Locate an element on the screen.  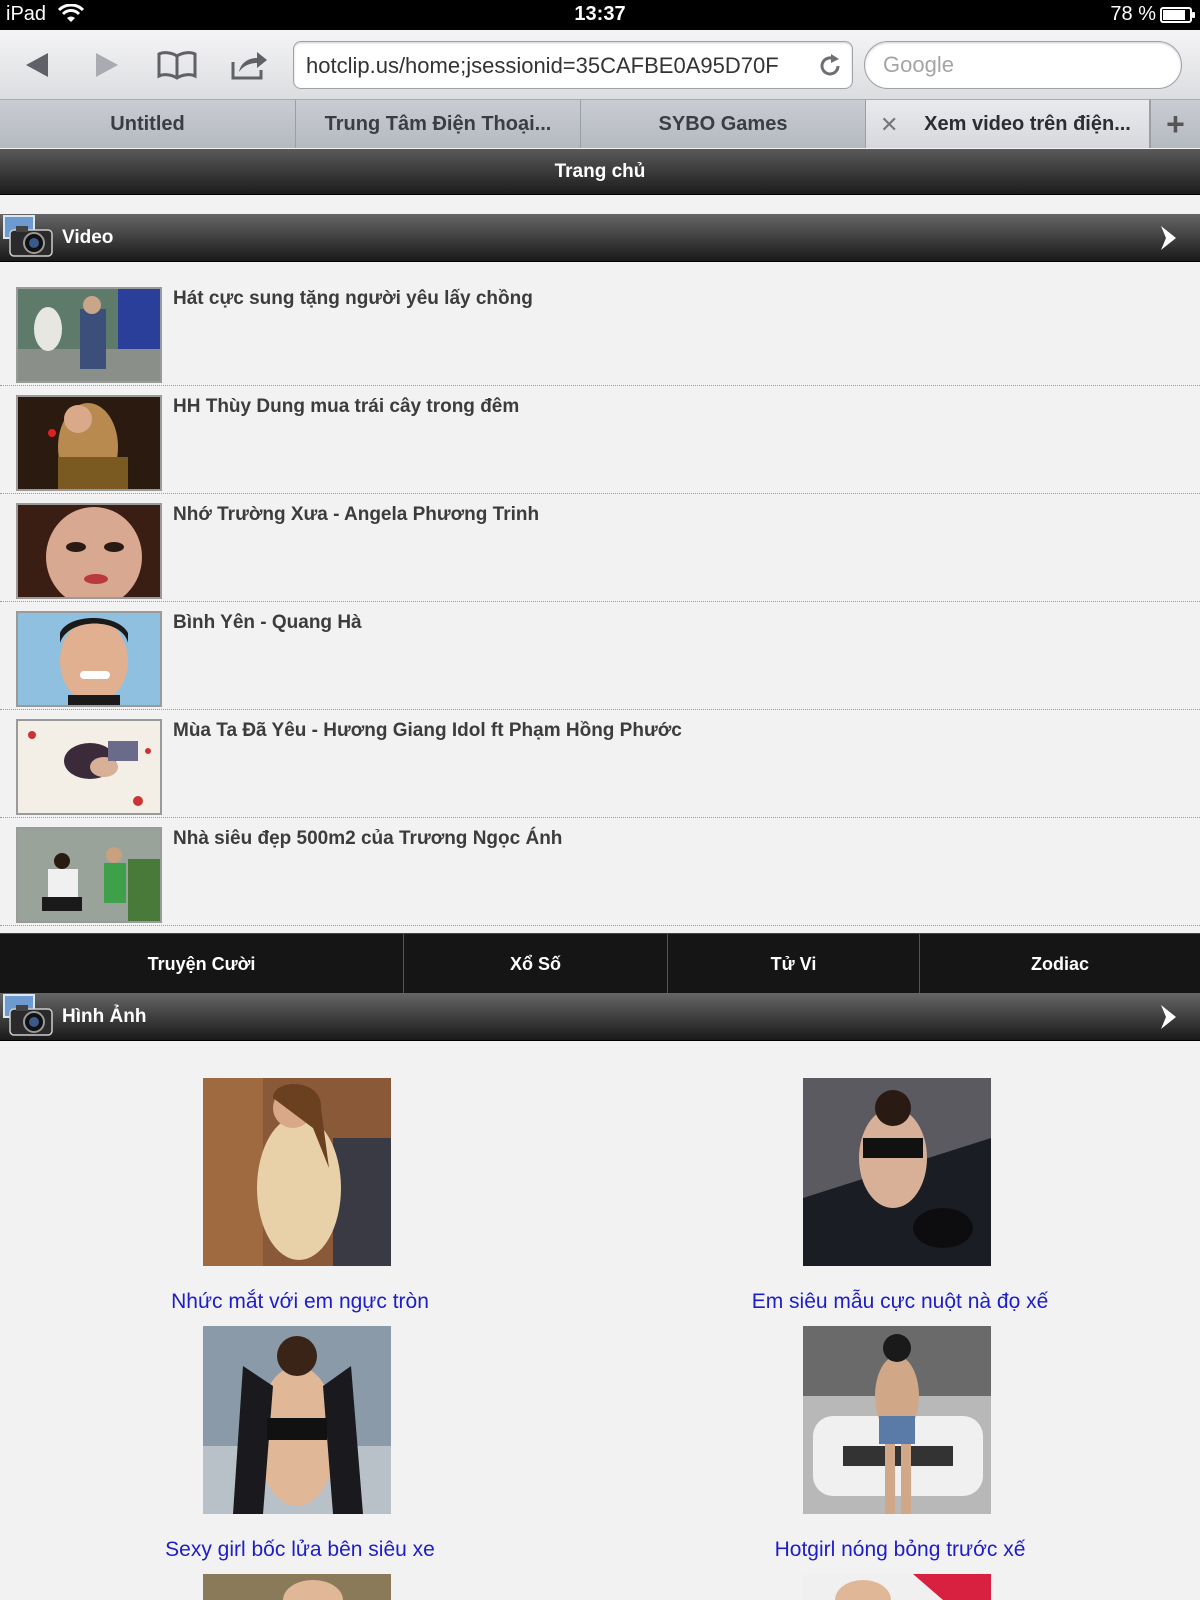
tab-label: SYBO Games is located at coordinates (723, 123).